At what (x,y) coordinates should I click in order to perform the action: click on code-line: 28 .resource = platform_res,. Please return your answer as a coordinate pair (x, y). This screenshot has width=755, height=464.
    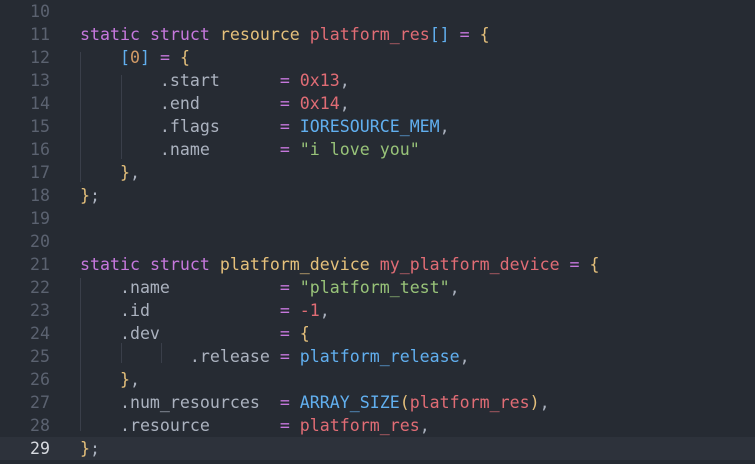
    Looking at the image, I should click on (377, 425).